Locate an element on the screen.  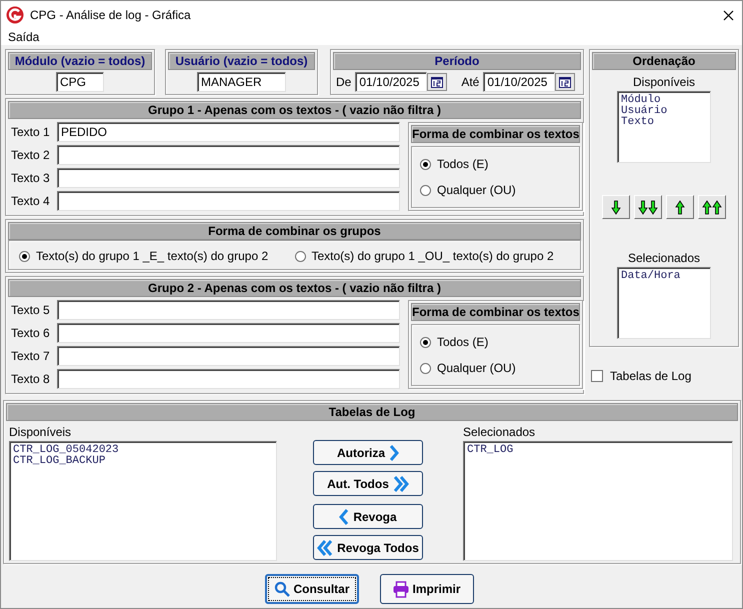
list-item: Texto is located at coordinates (664, 122).